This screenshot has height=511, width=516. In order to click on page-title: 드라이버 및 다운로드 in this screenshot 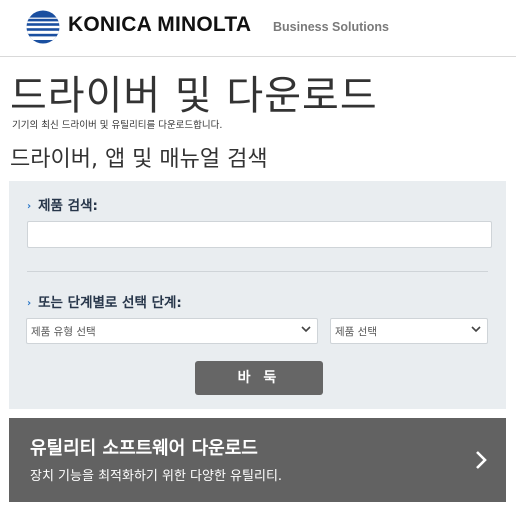, I will do `click(194, 96)`.